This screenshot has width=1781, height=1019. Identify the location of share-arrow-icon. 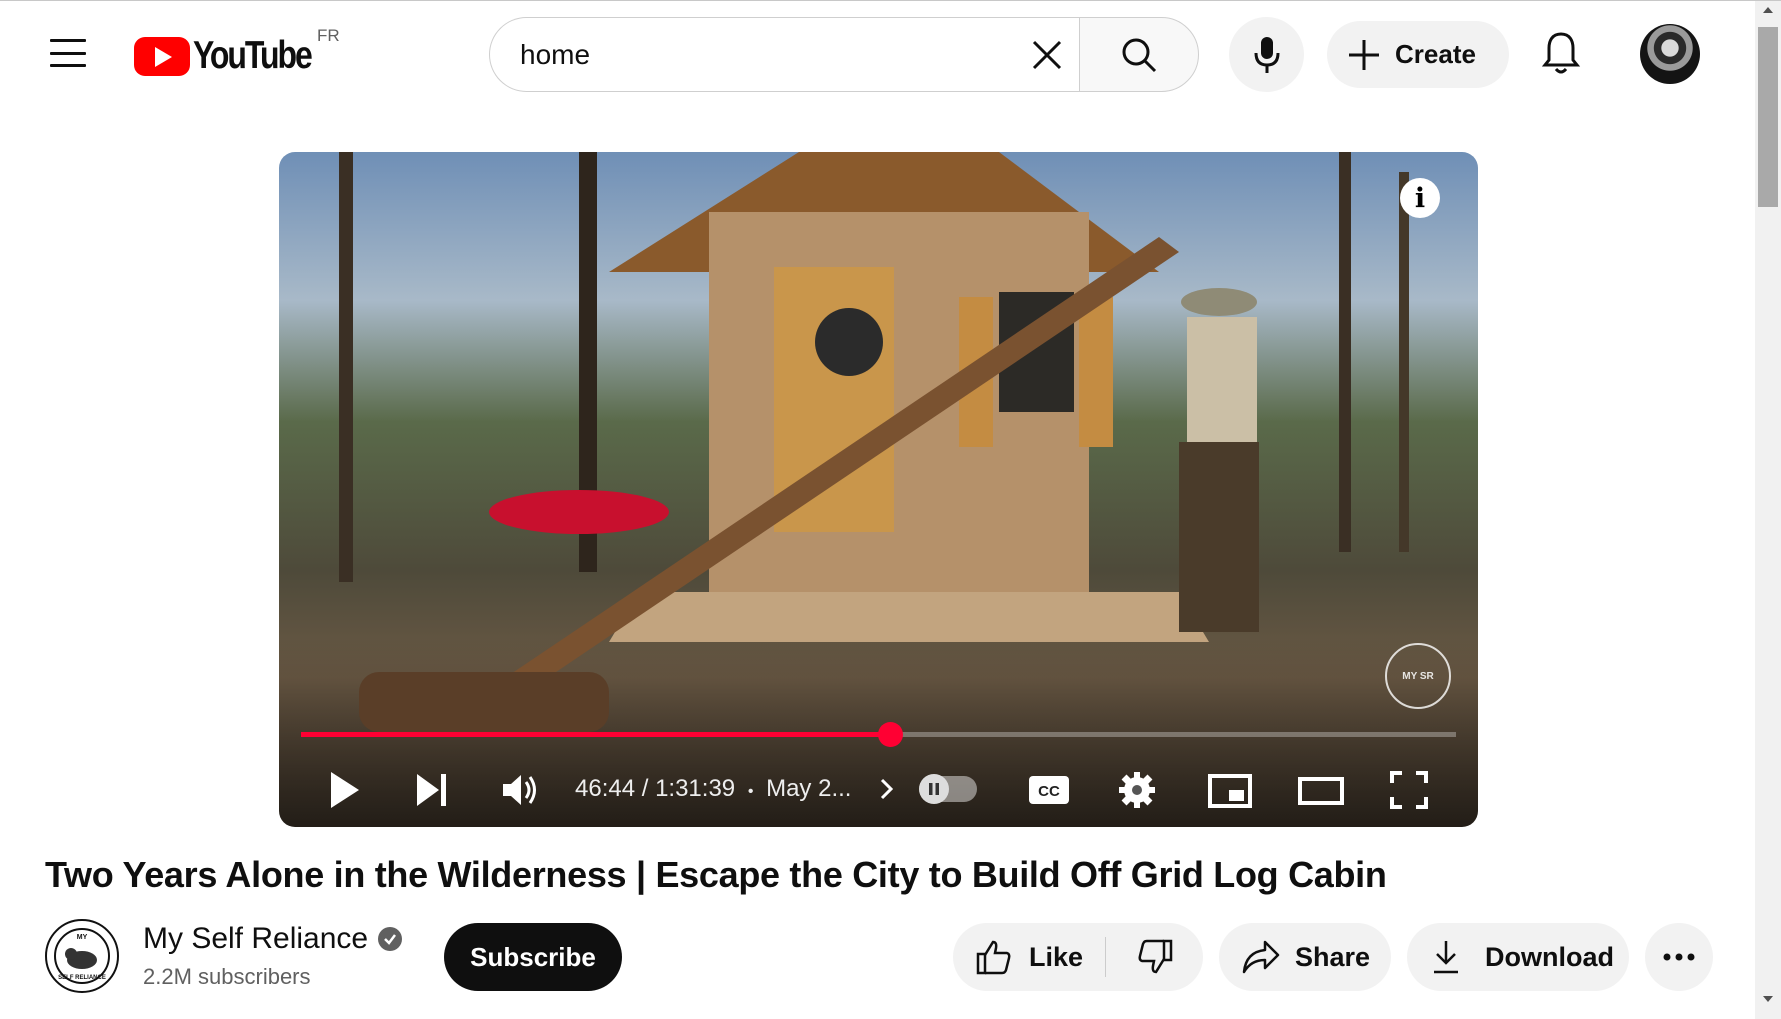
(1261, 957).